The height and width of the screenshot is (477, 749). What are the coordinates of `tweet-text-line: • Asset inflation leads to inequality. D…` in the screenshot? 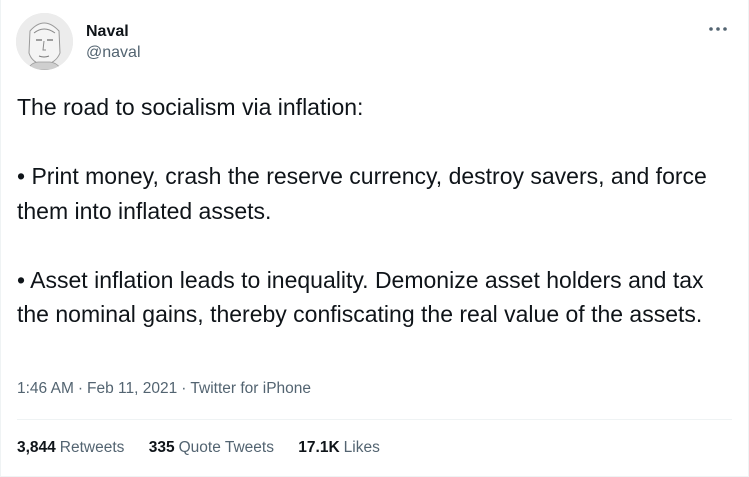 It's located at (360, 297).